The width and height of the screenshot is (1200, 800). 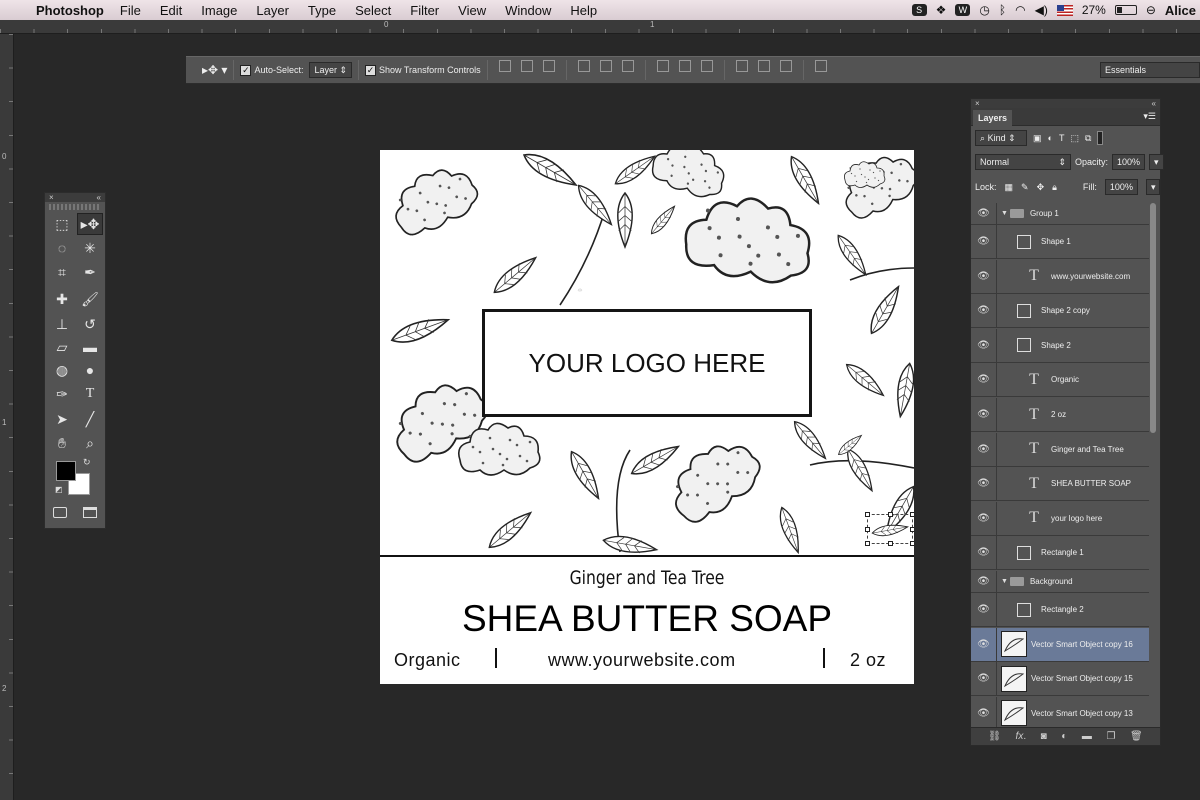 What do you see at coordinates (1062, 138) in the screenshot?
I see `type-filter-icon: T` at bounding box center [1062, 138].